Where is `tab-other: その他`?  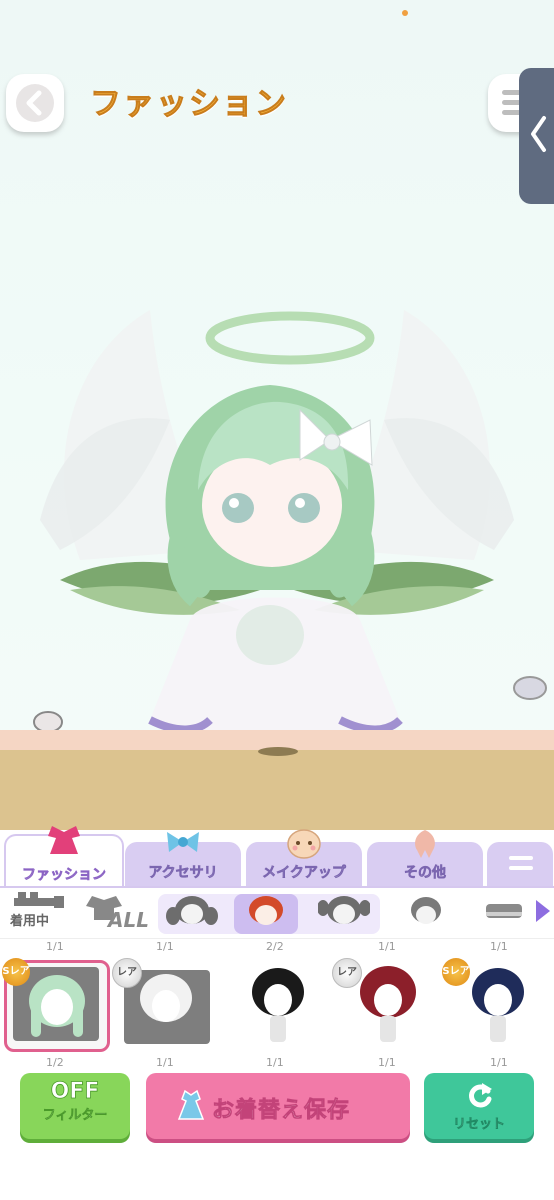
tab-other: その他 is located at coordinates (425, 858).